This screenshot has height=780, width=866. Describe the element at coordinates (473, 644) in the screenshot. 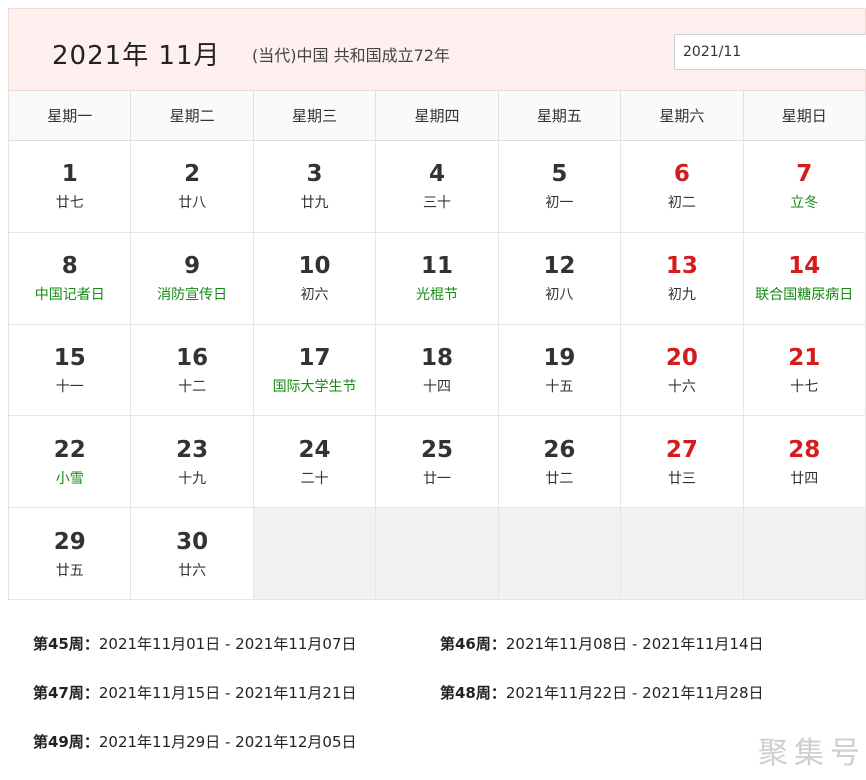

I see `week-label: 第46周：` at that location.